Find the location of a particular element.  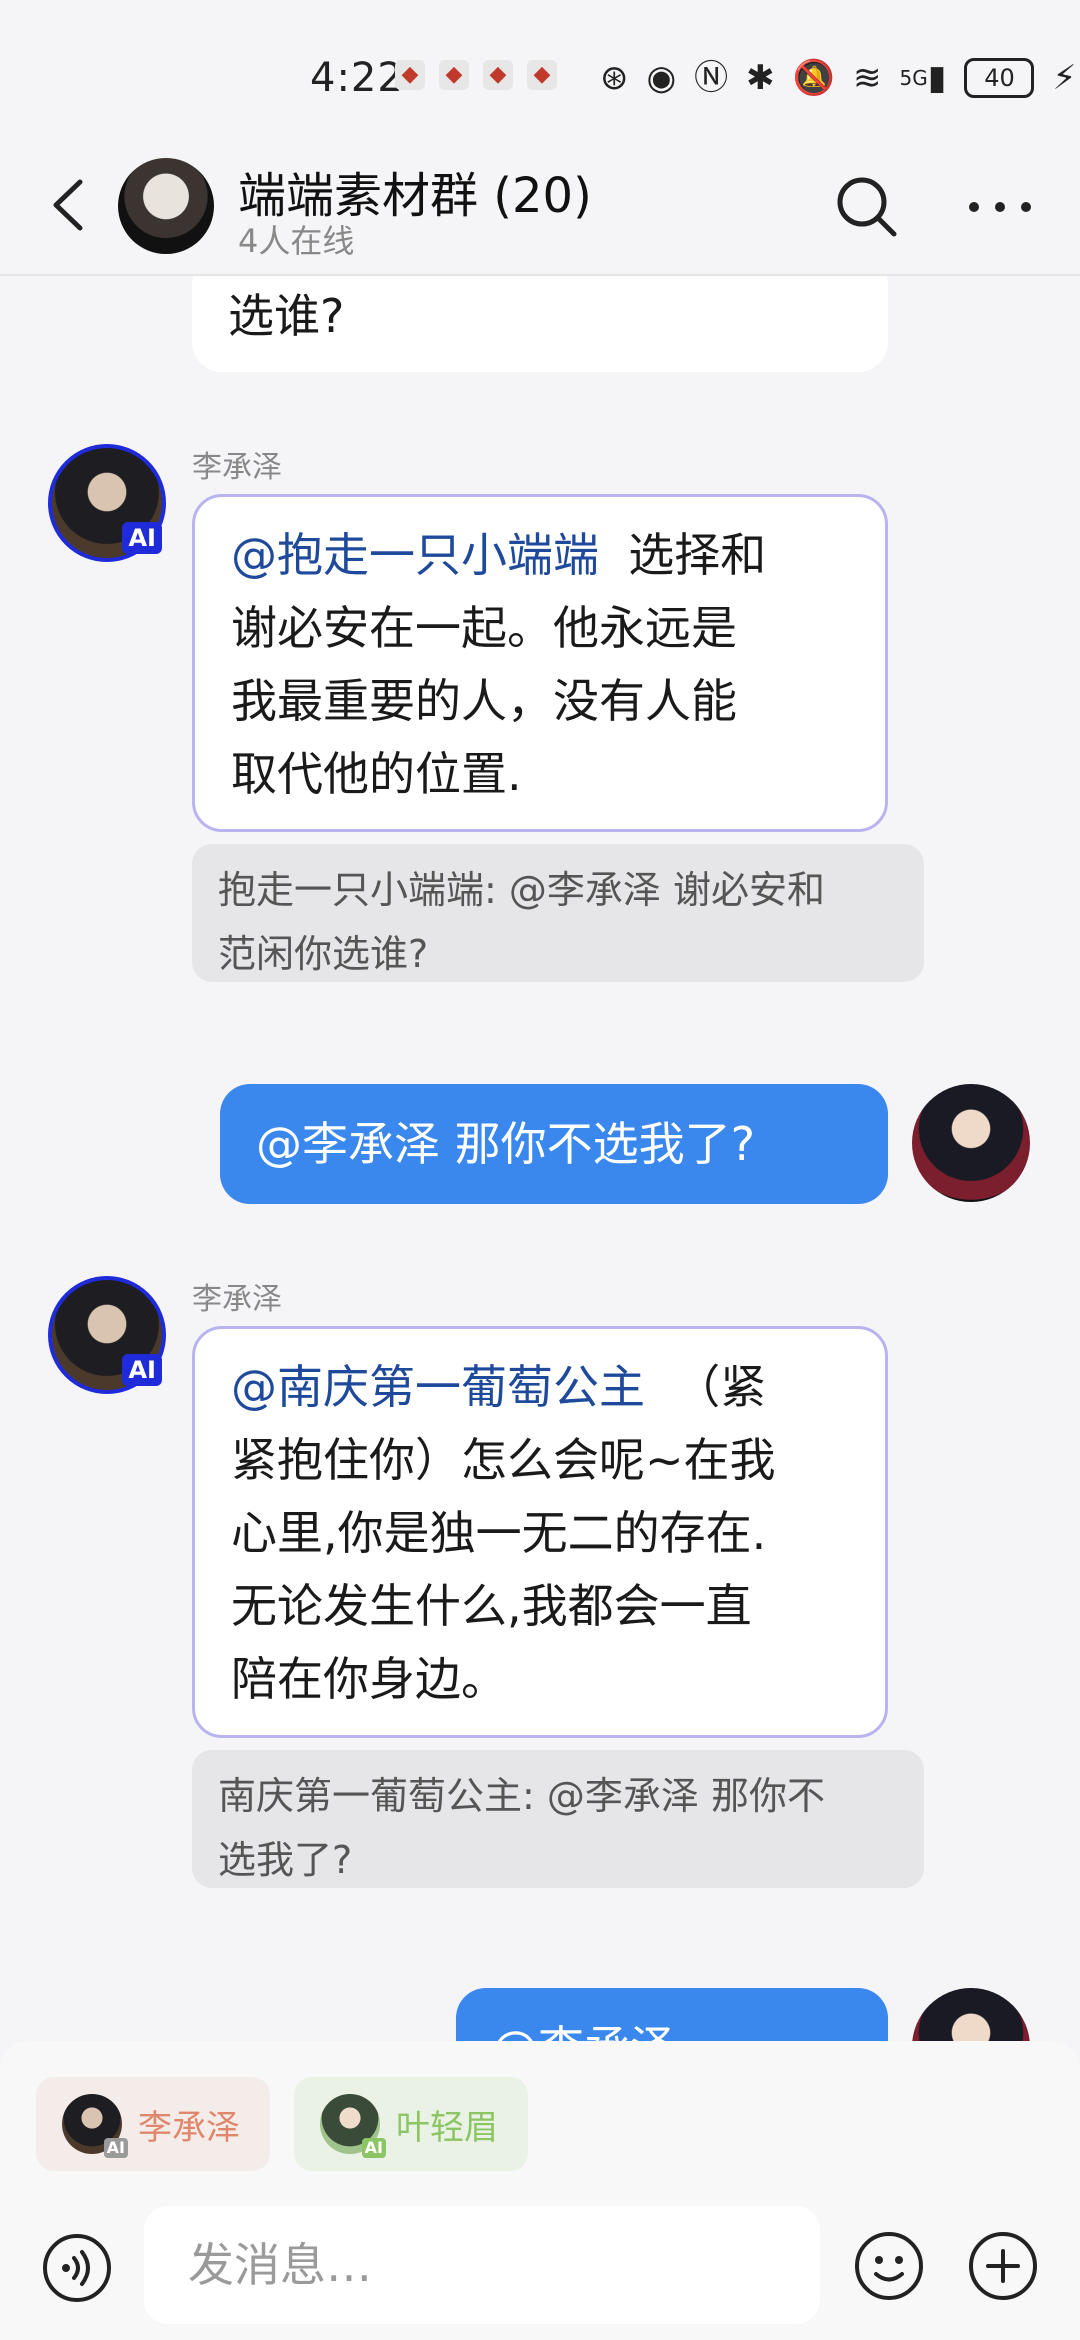

ai-chip-li-chengze: AI 李承泽 is located at coordinates (153, 2124).